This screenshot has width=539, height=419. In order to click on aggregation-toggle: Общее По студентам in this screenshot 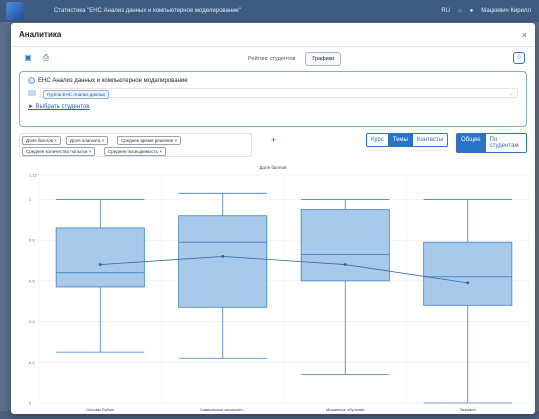, I will do `click(491, 143)`.